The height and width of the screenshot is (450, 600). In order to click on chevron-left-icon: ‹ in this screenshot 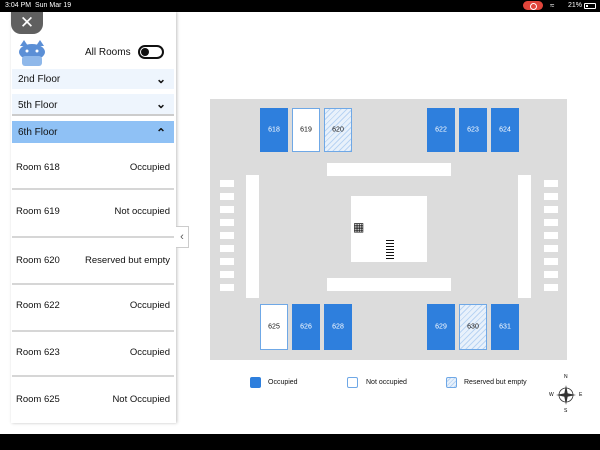, I will do `click(182, 237)`.